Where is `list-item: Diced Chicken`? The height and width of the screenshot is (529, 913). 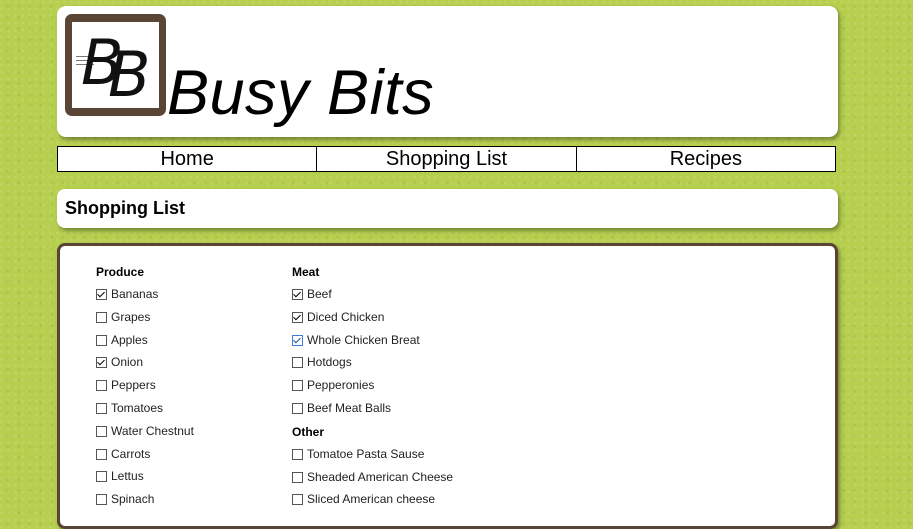
list-item: Diced Chicken is located at coordinates (372, 321).